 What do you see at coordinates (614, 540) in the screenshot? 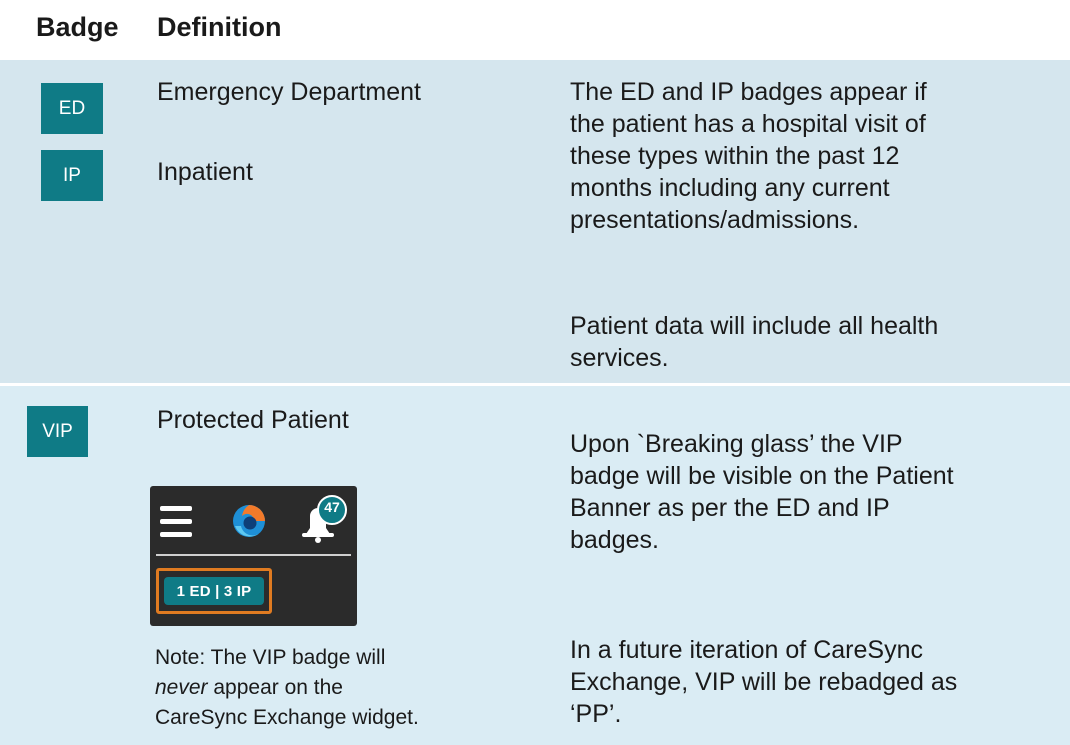
I see `description-line: badges.` at bounding box center [614, 540].